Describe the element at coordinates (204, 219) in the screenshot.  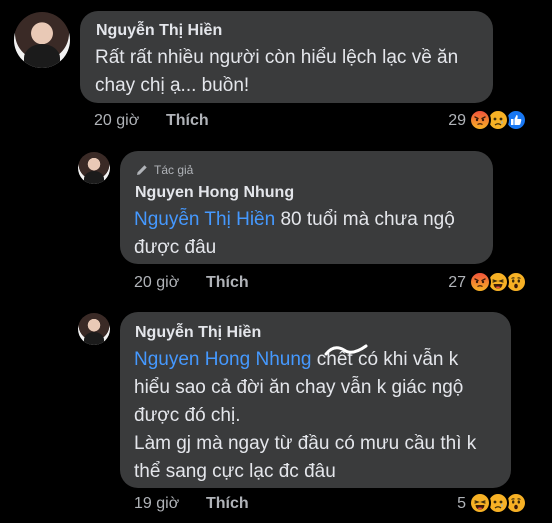
I see `mention-link: Nguyễn Thị Hiền` at that location.